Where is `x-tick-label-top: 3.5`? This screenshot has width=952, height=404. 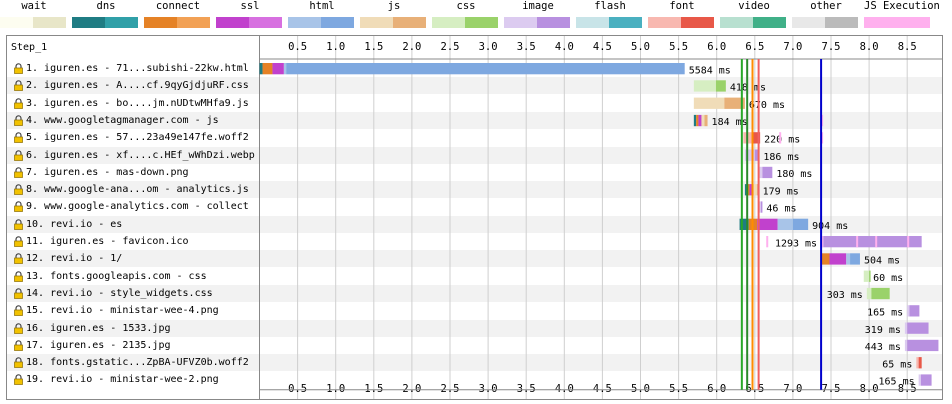
x-tick-label-top: 3.5 is located at coordinates (526, 47).